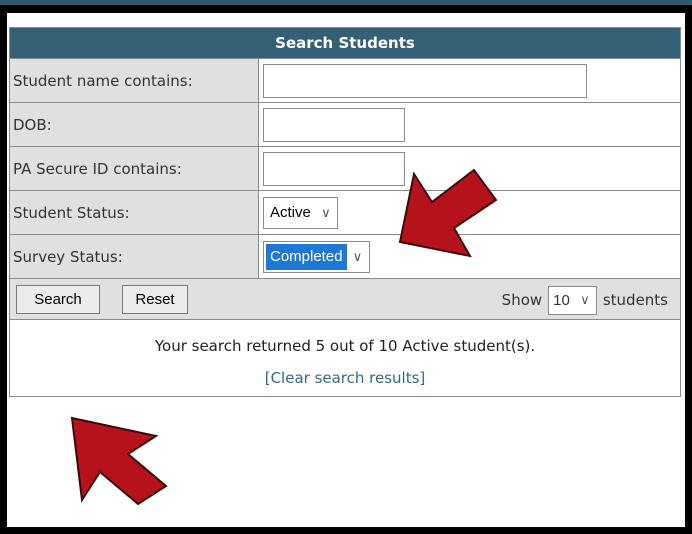 This screenshot has width=692, height=534. I want to click on survey-status-select: Completed ∨, so click(316, 256).